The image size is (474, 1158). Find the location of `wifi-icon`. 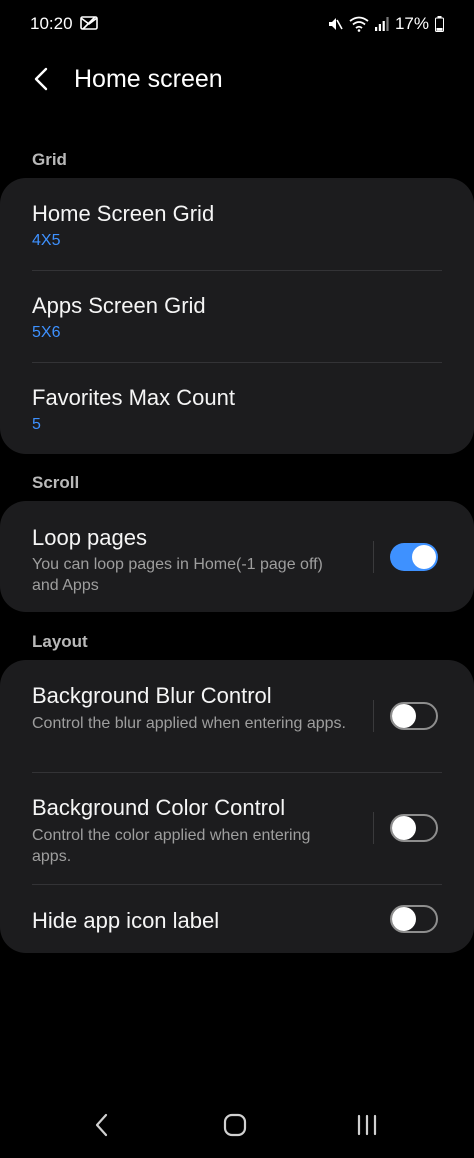

wifi-icon is located at coordinates (359, 24).